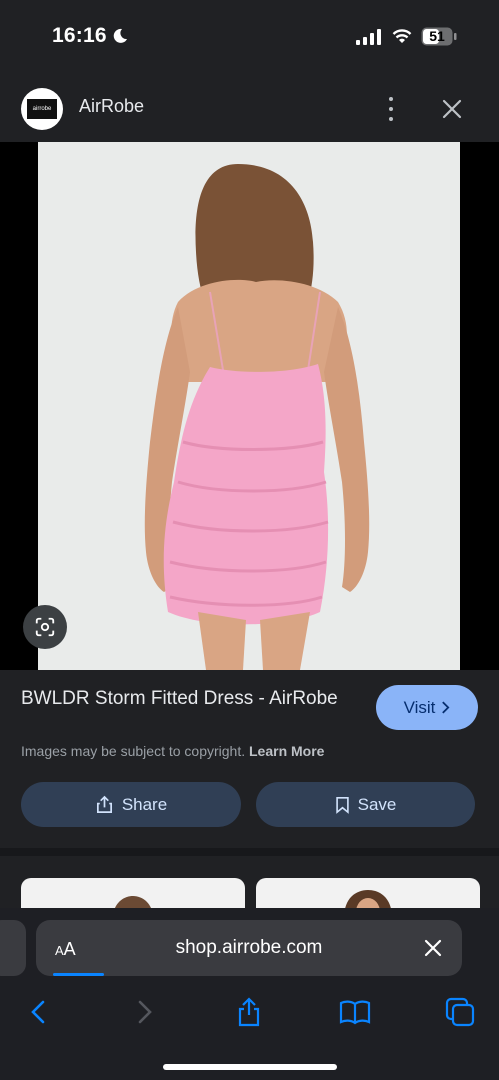  I want to click on learn-more-link: Learn More, so click(286, 751).